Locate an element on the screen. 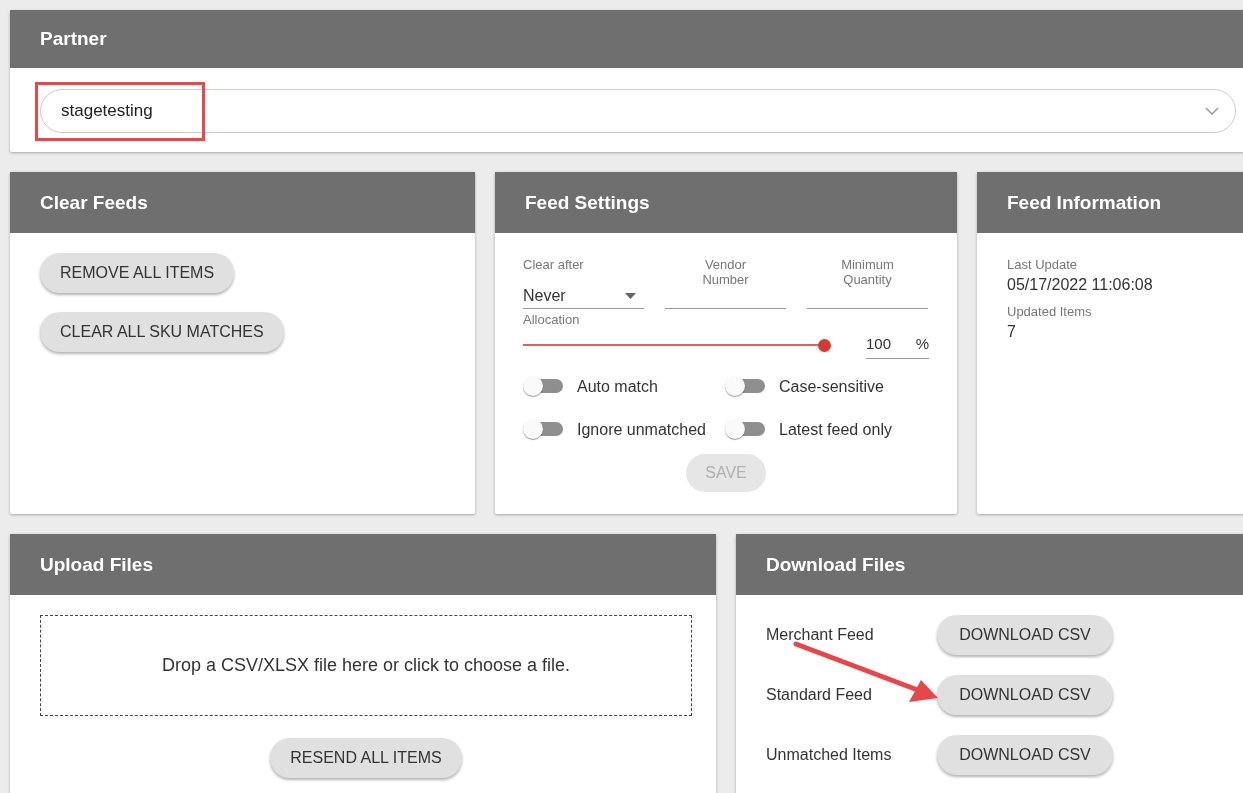 The width and height of the screenshot is (1243, 793). file-dropzone: Drop a CSV/XLSX file here or click to choose a file. is located at coordinates (366, 665).